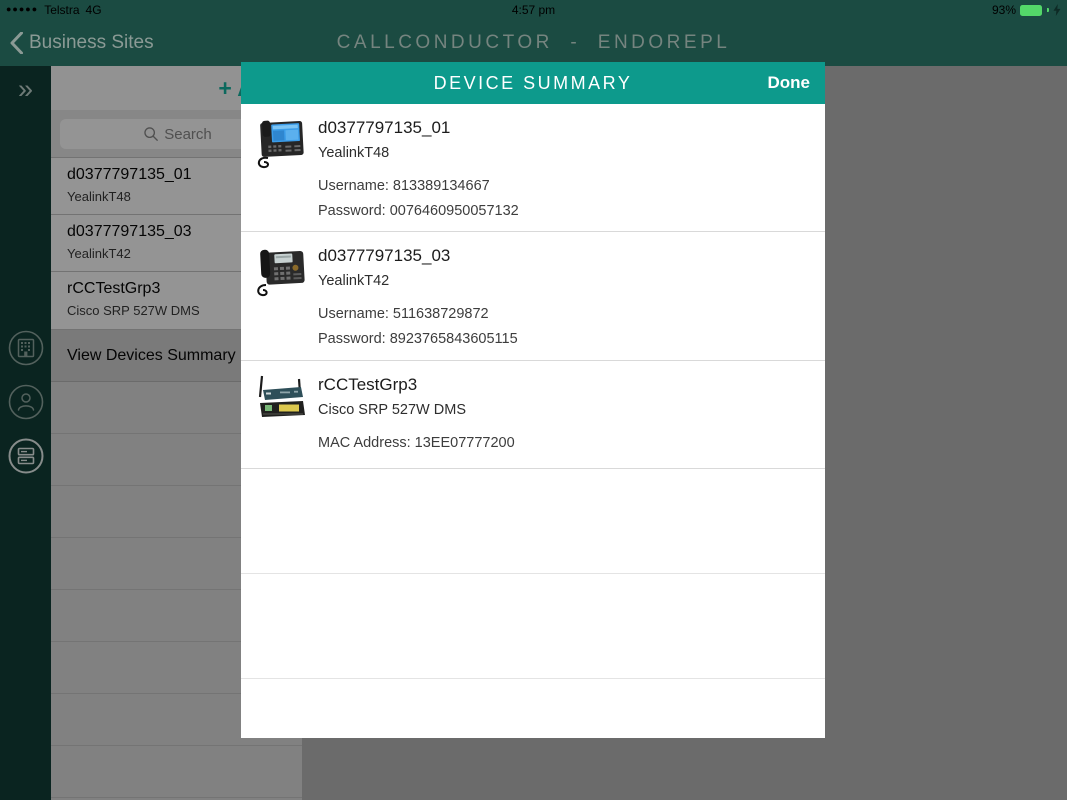 This screenshot has width=1067, height=800. What do you see at coordinates (368, 384) in the screenshot?
I see `summary-device-name: rCCTestGrp3` at bounding box center [368, 384].